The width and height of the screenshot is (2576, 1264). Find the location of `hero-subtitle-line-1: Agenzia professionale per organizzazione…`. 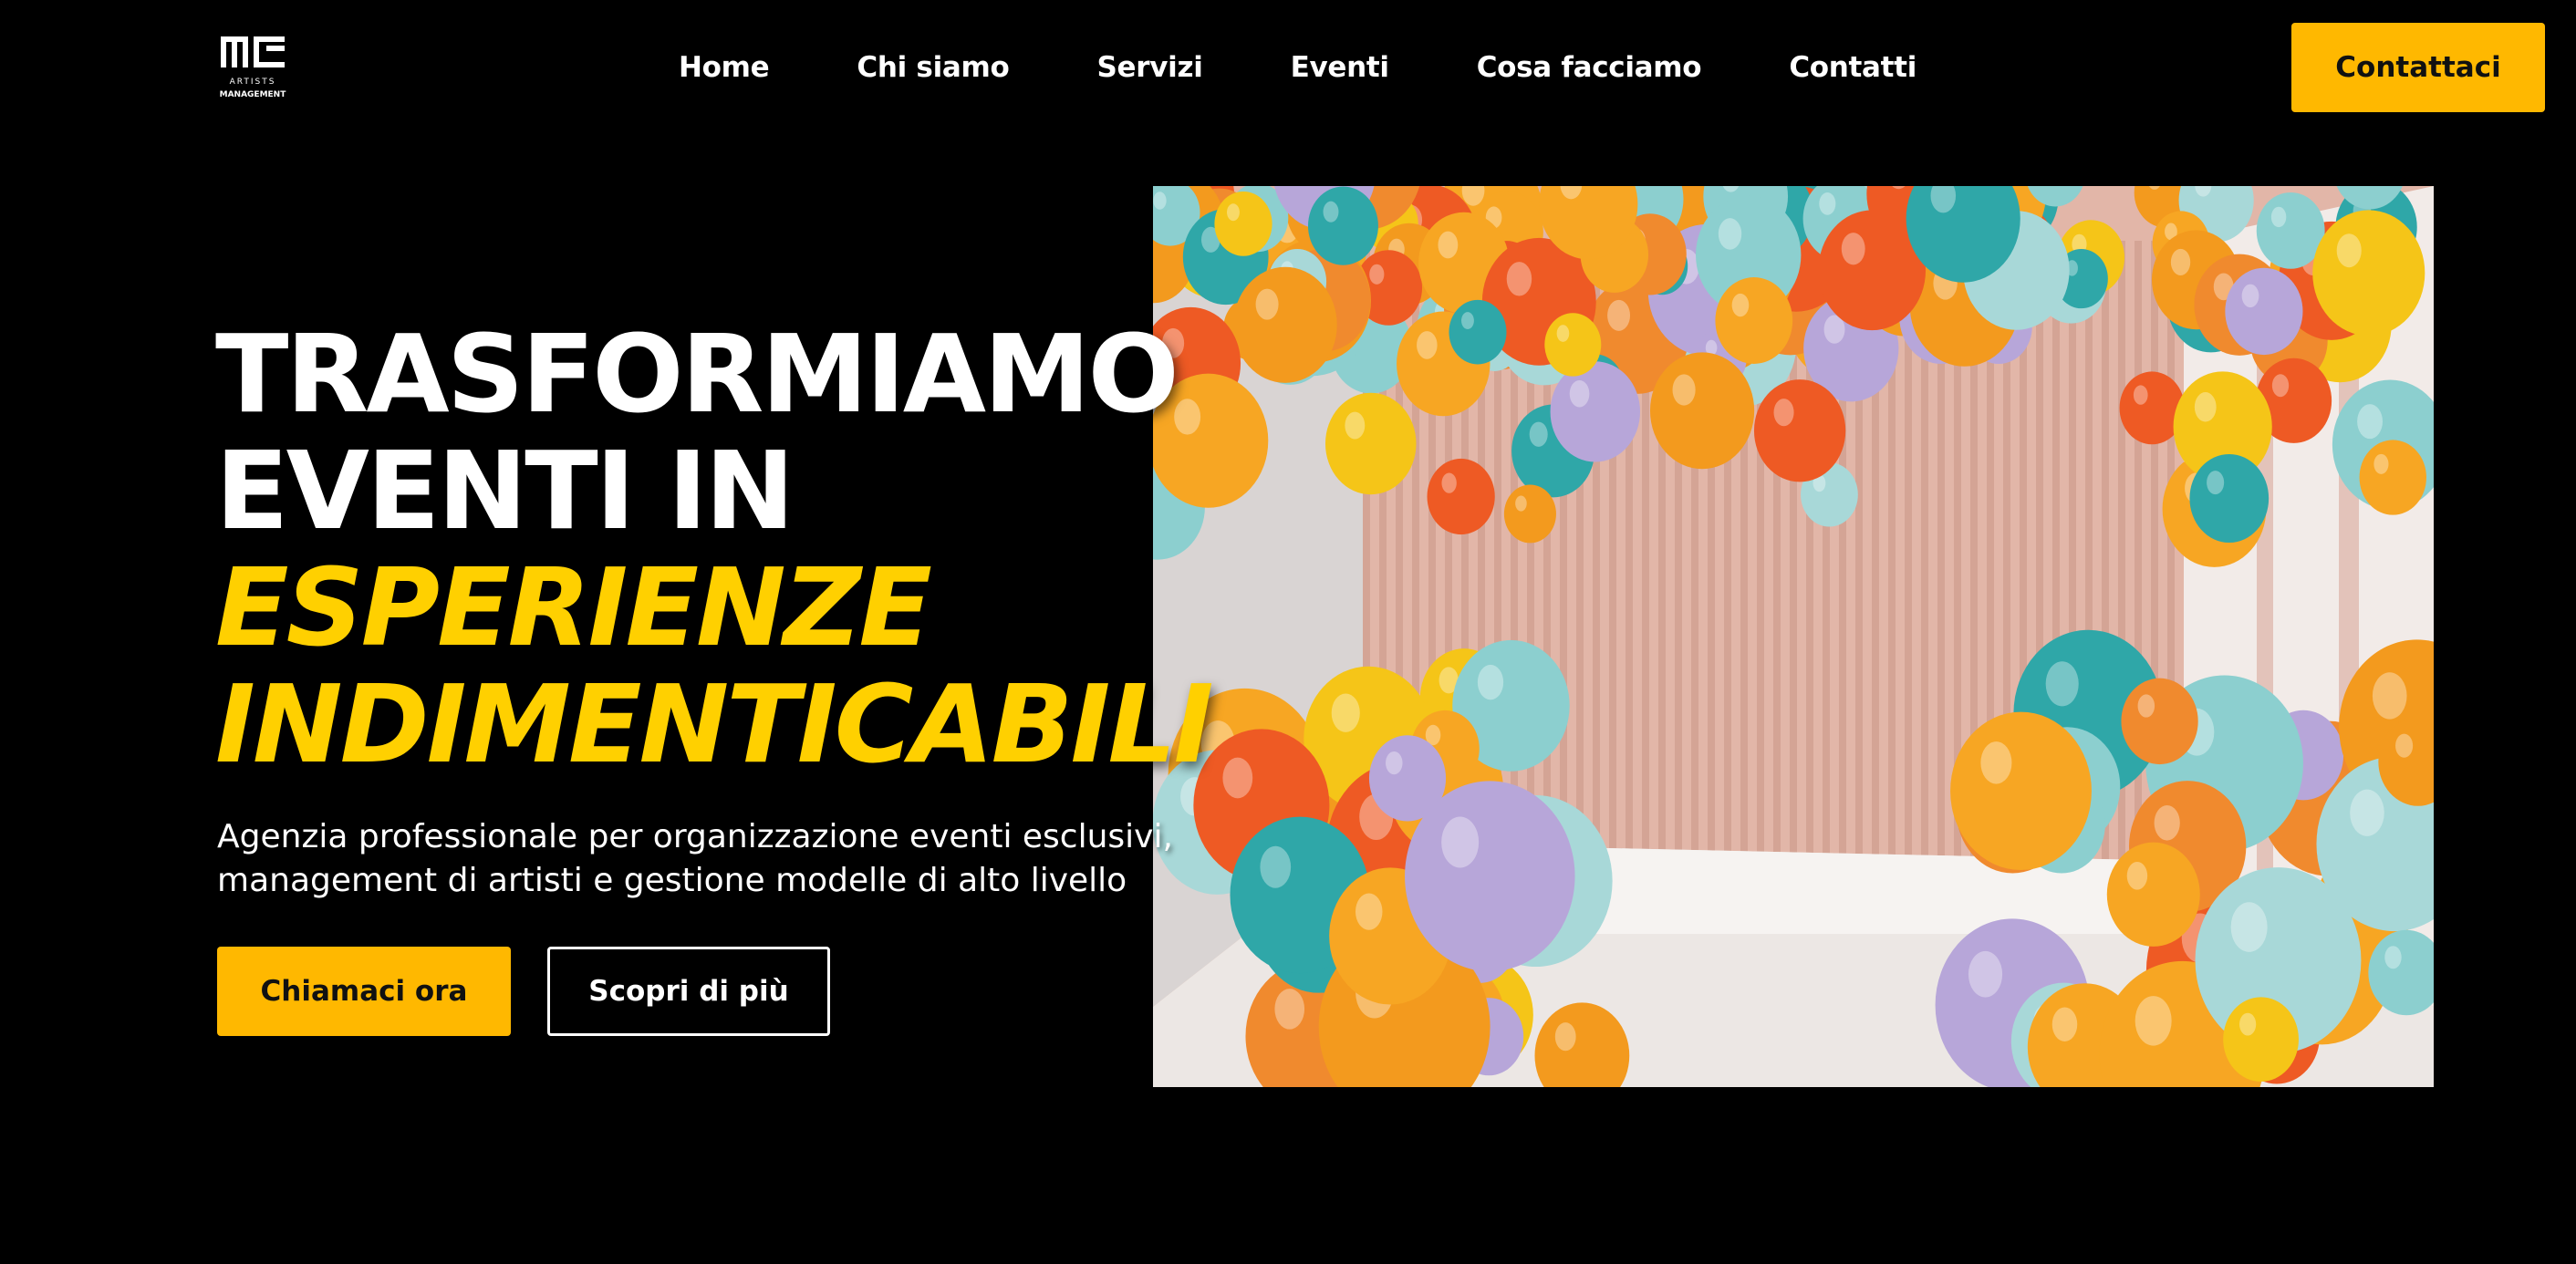

hero-subtitle-line-1: Agenzia professionale per organizzazione… is located at coordinates (695, 836).